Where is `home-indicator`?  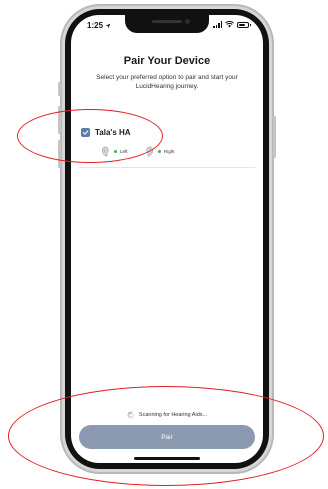 home-indicator is located at coordinates (167, 458).